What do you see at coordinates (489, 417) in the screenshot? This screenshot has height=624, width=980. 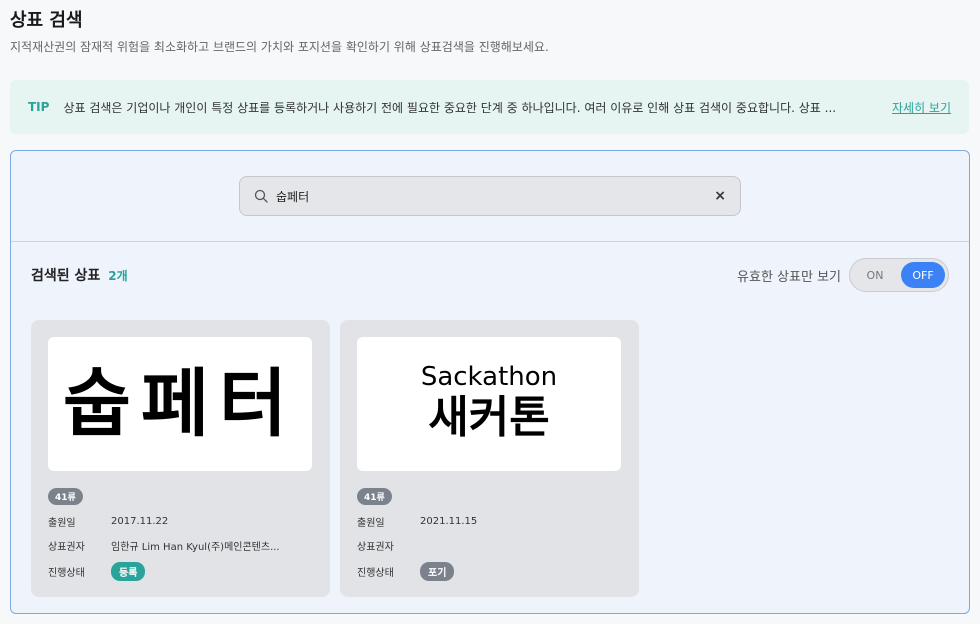 I see `trademark-mark-ko: 새커톤` at bounding box center [489, 417].